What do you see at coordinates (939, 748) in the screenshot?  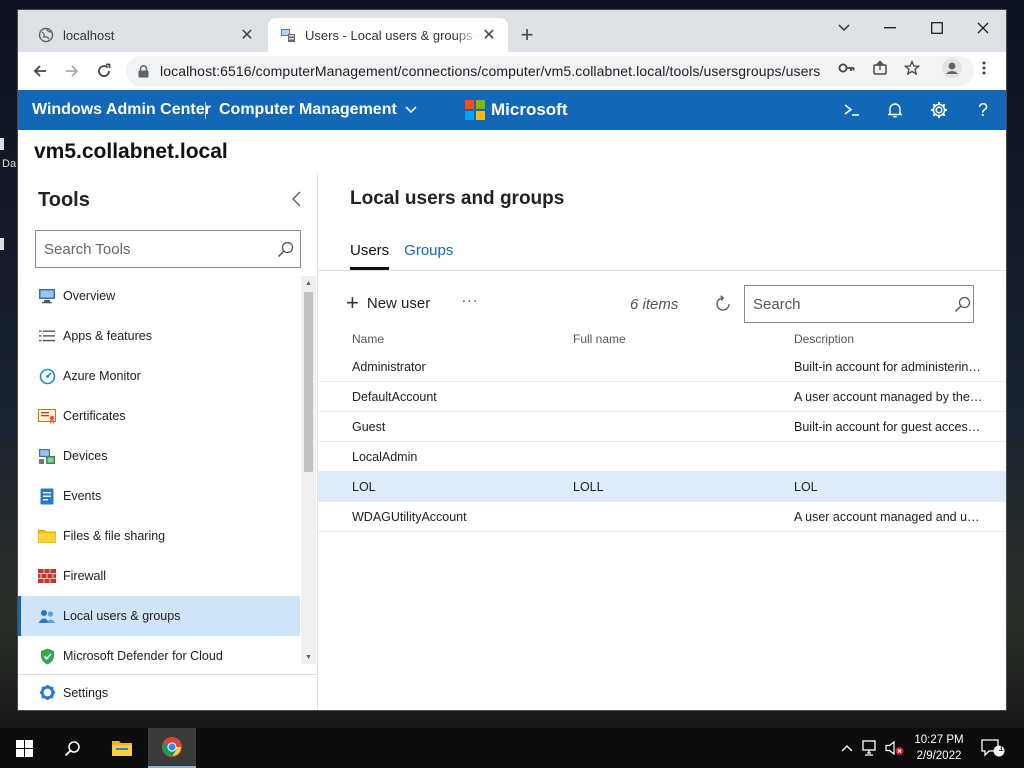 I see `system-clock: 10:27 PM 2/9/2022` at bounding box center [939, 748].